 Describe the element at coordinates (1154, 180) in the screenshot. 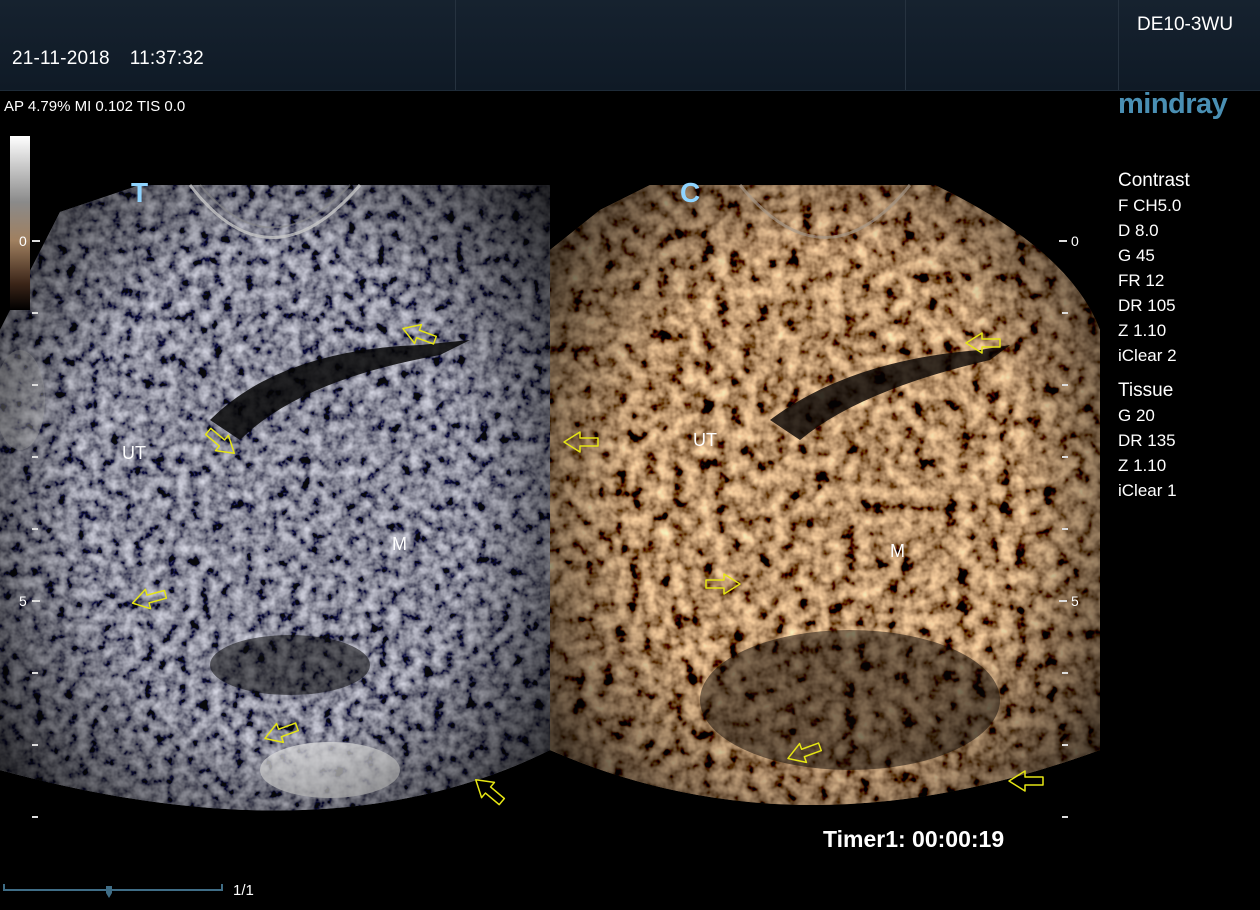

I see `contrast-heading: Contrast` at that location.